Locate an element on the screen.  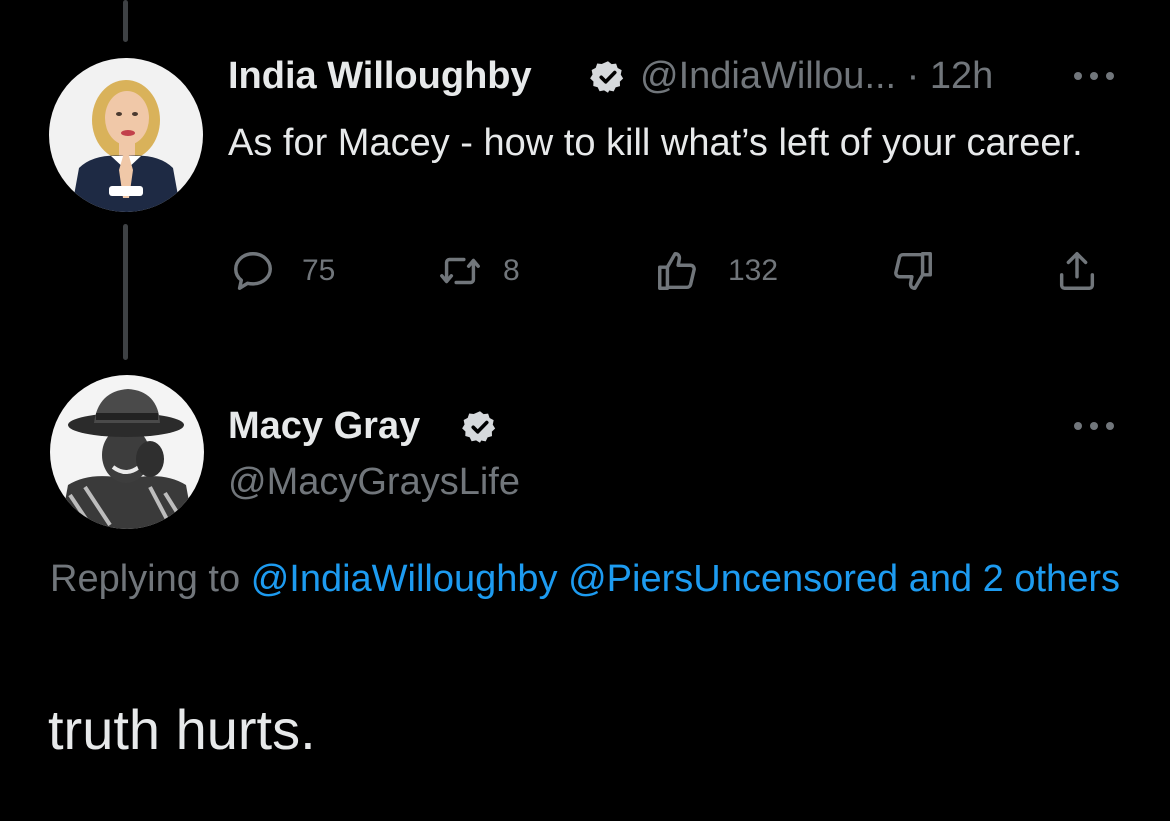
like-button: 132 is located at coordinates (716, 271).